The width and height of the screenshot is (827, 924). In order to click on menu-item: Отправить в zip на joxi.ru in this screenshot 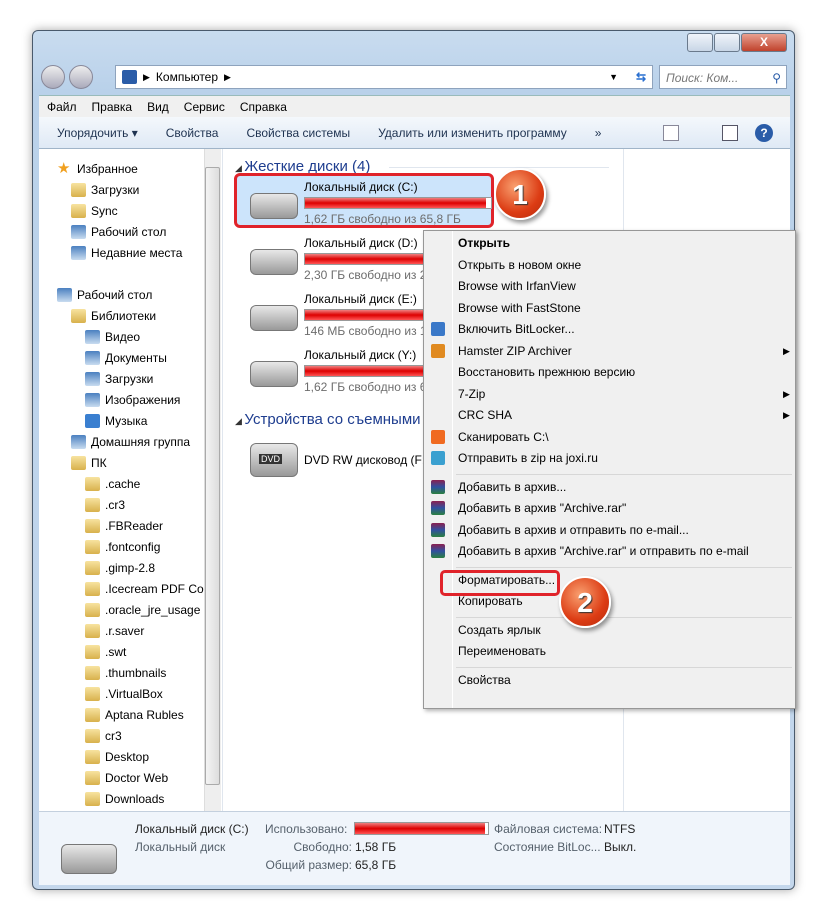, I will do `click(528, 458)`.